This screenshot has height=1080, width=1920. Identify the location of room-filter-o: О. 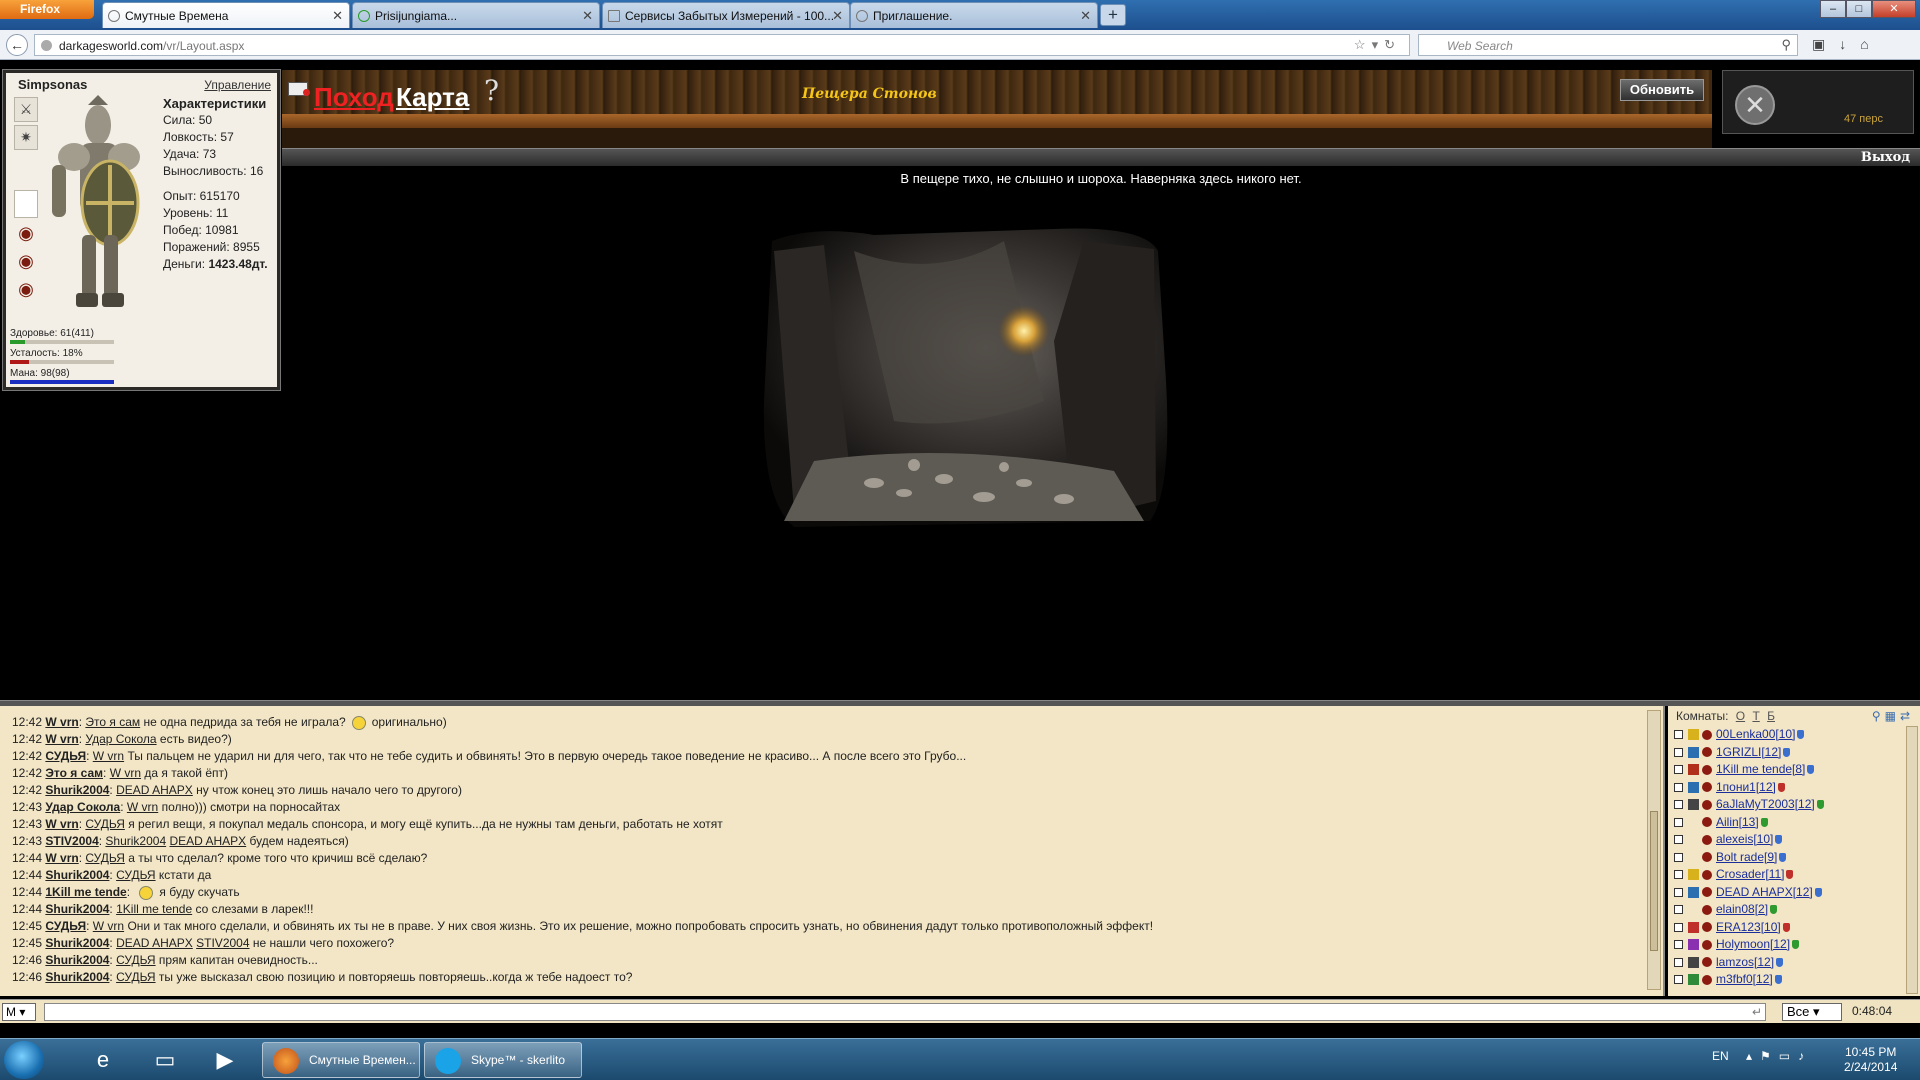
(1740, 716).